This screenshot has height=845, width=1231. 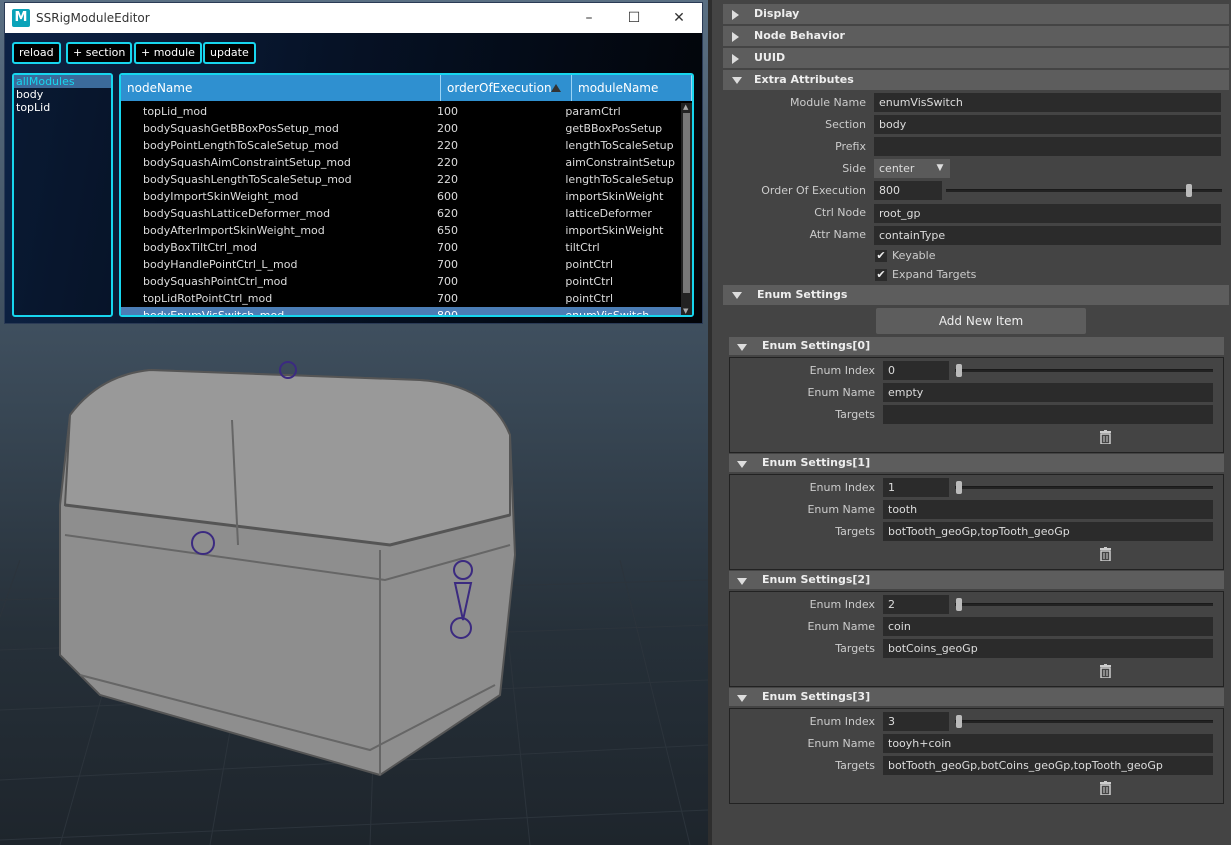 I want to click on enum-index-field: 3, so click(x=916, y=721).